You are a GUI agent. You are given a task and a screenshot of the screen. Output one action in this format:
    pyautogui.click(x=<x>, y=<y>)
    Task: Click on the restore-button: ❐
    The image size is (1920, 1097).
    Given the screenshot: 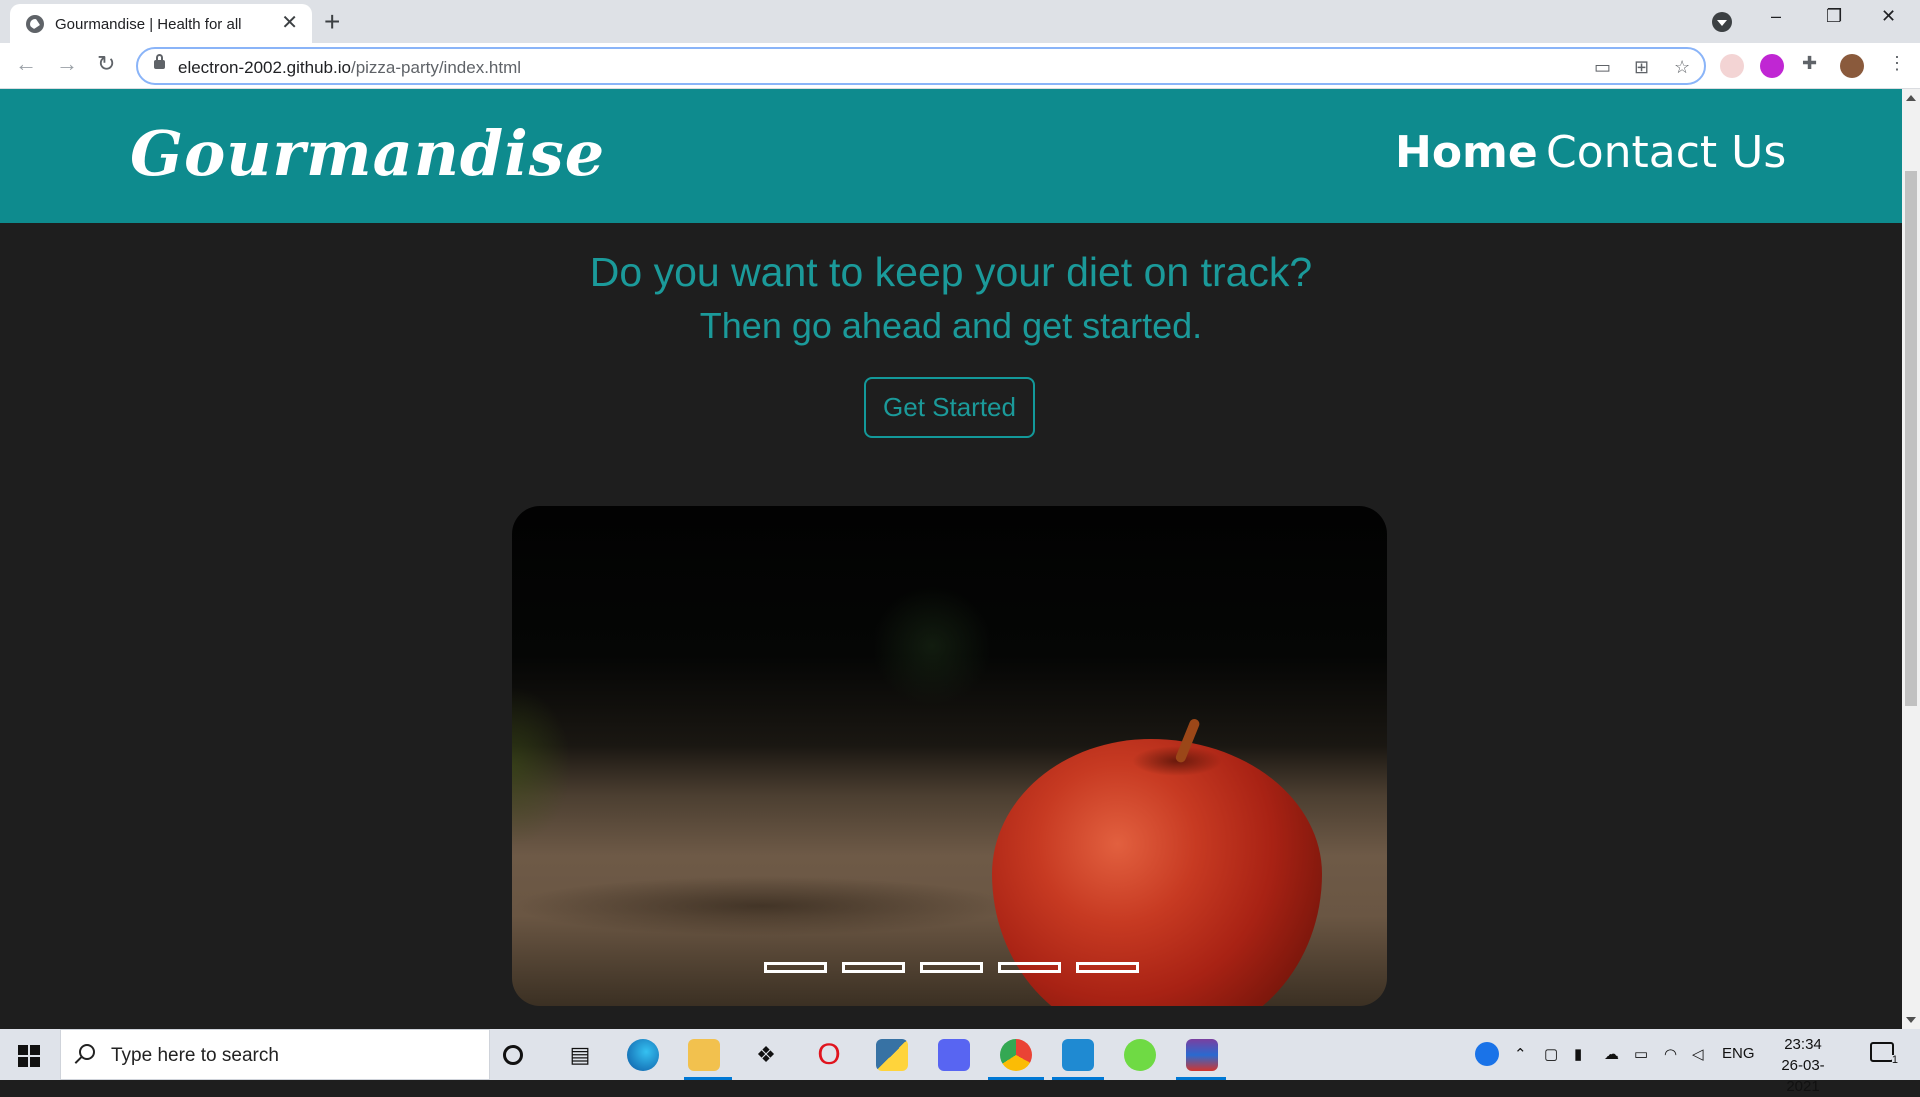 What is the action you would take?
    pyautogui.click(x=1834, y=16)
    